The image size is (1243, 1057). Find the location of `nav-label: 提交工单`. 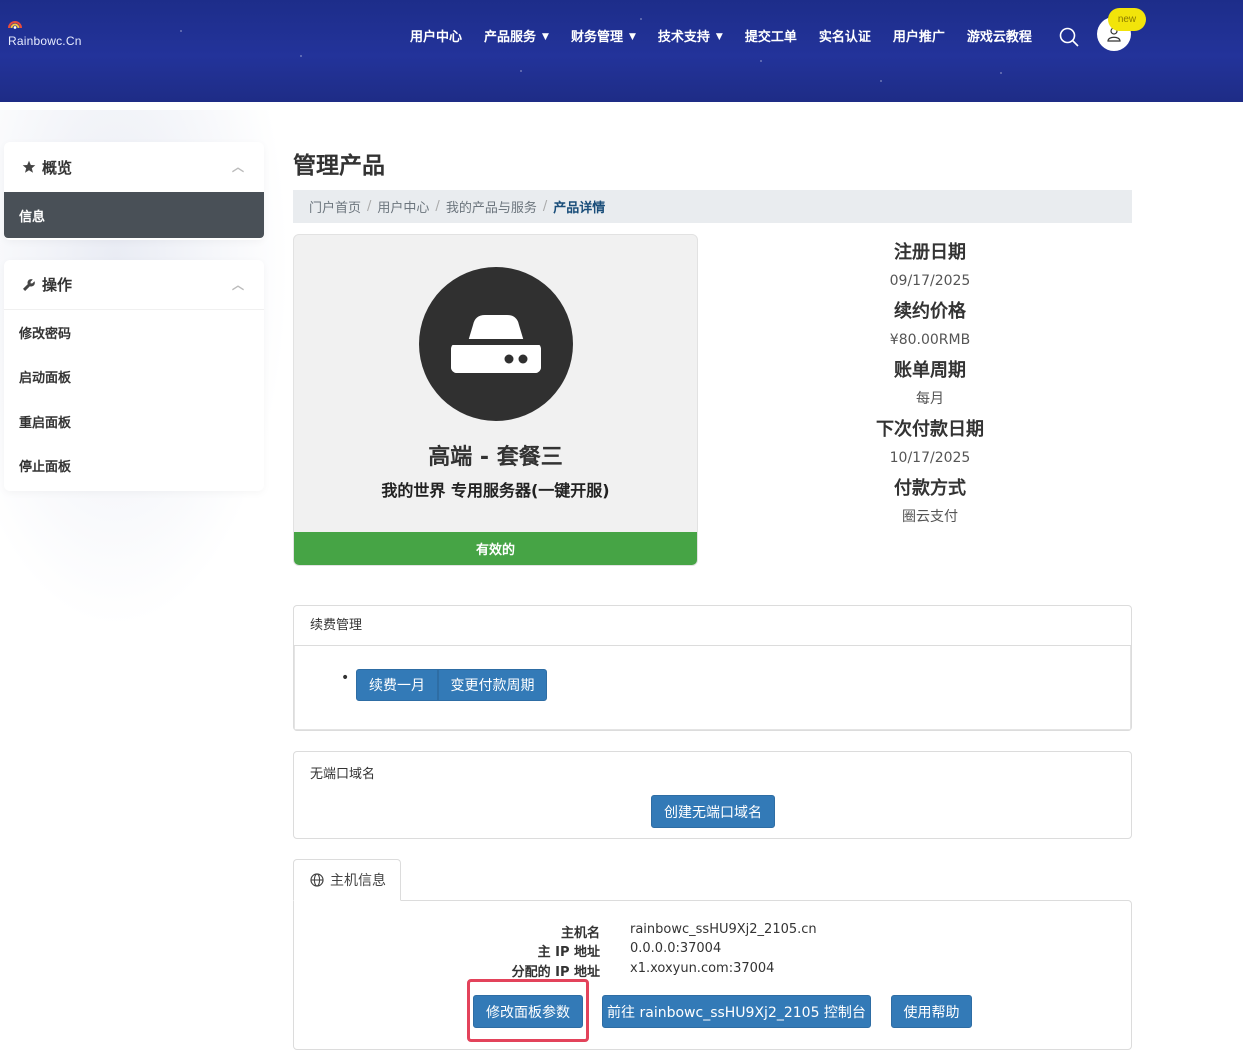

nav-label: 提交工单 is located at coordinates (770, 37).